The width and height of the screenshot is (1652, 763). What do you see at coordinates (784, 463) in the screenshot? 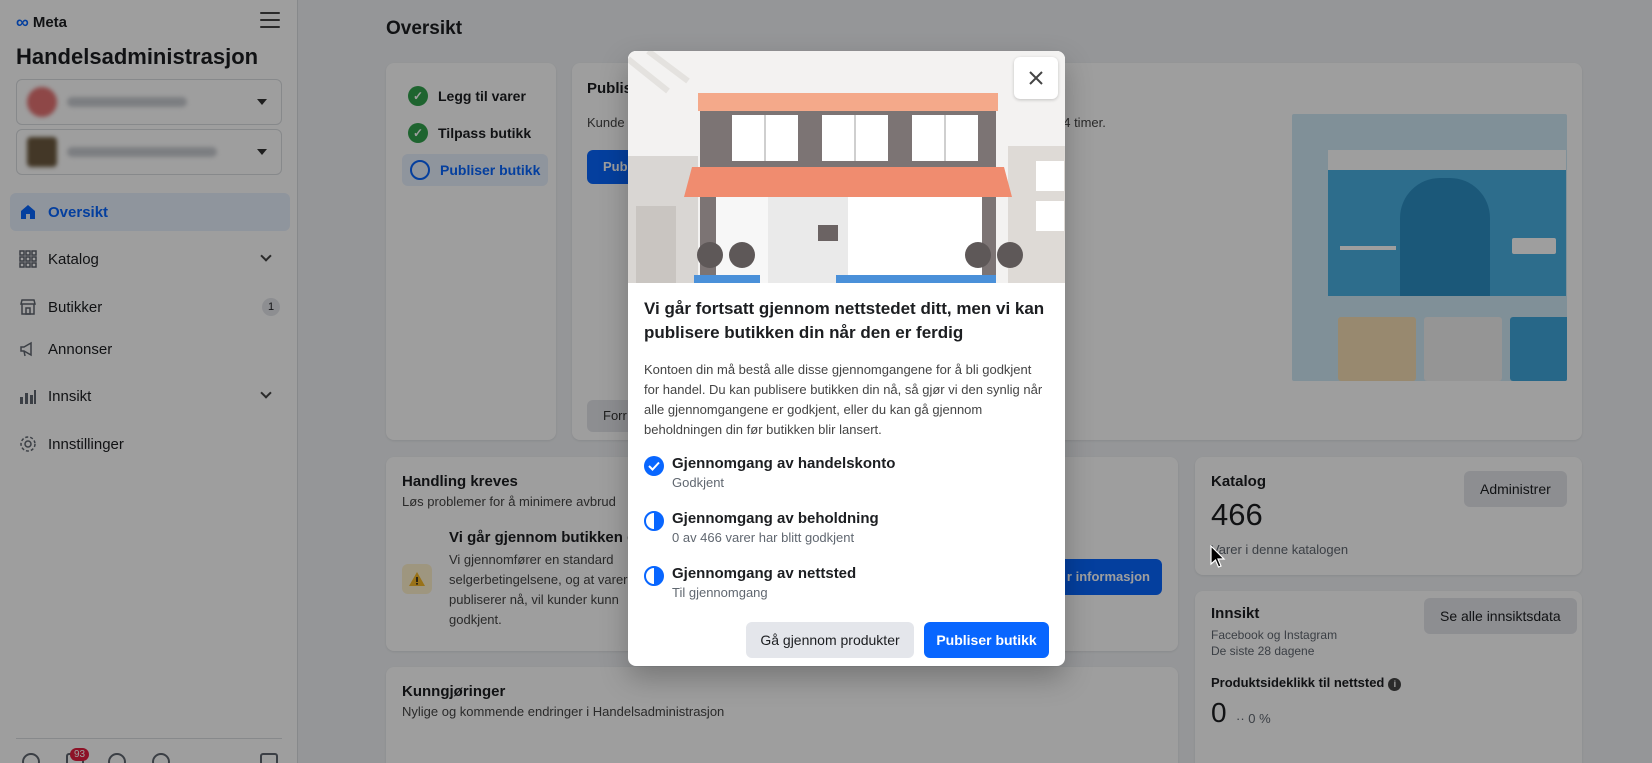
I see `requirement-title: Gjennomgang av handelskonto` at bounding box center [784, 463].